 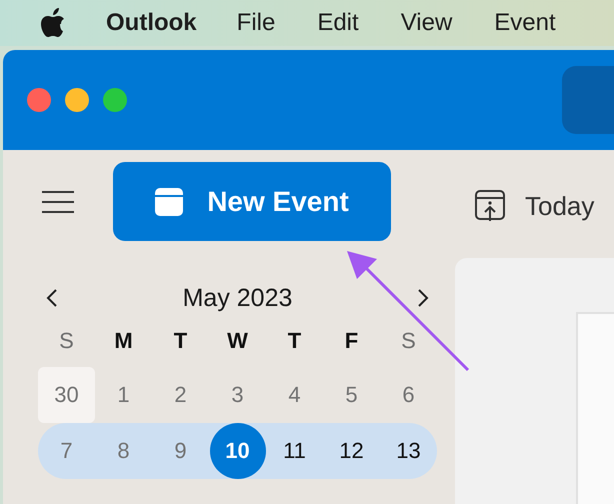 What do you see at coordinates (338, 23) in the screenshot?
I see `menu-item: Edit` at bounding box center [338, 23].